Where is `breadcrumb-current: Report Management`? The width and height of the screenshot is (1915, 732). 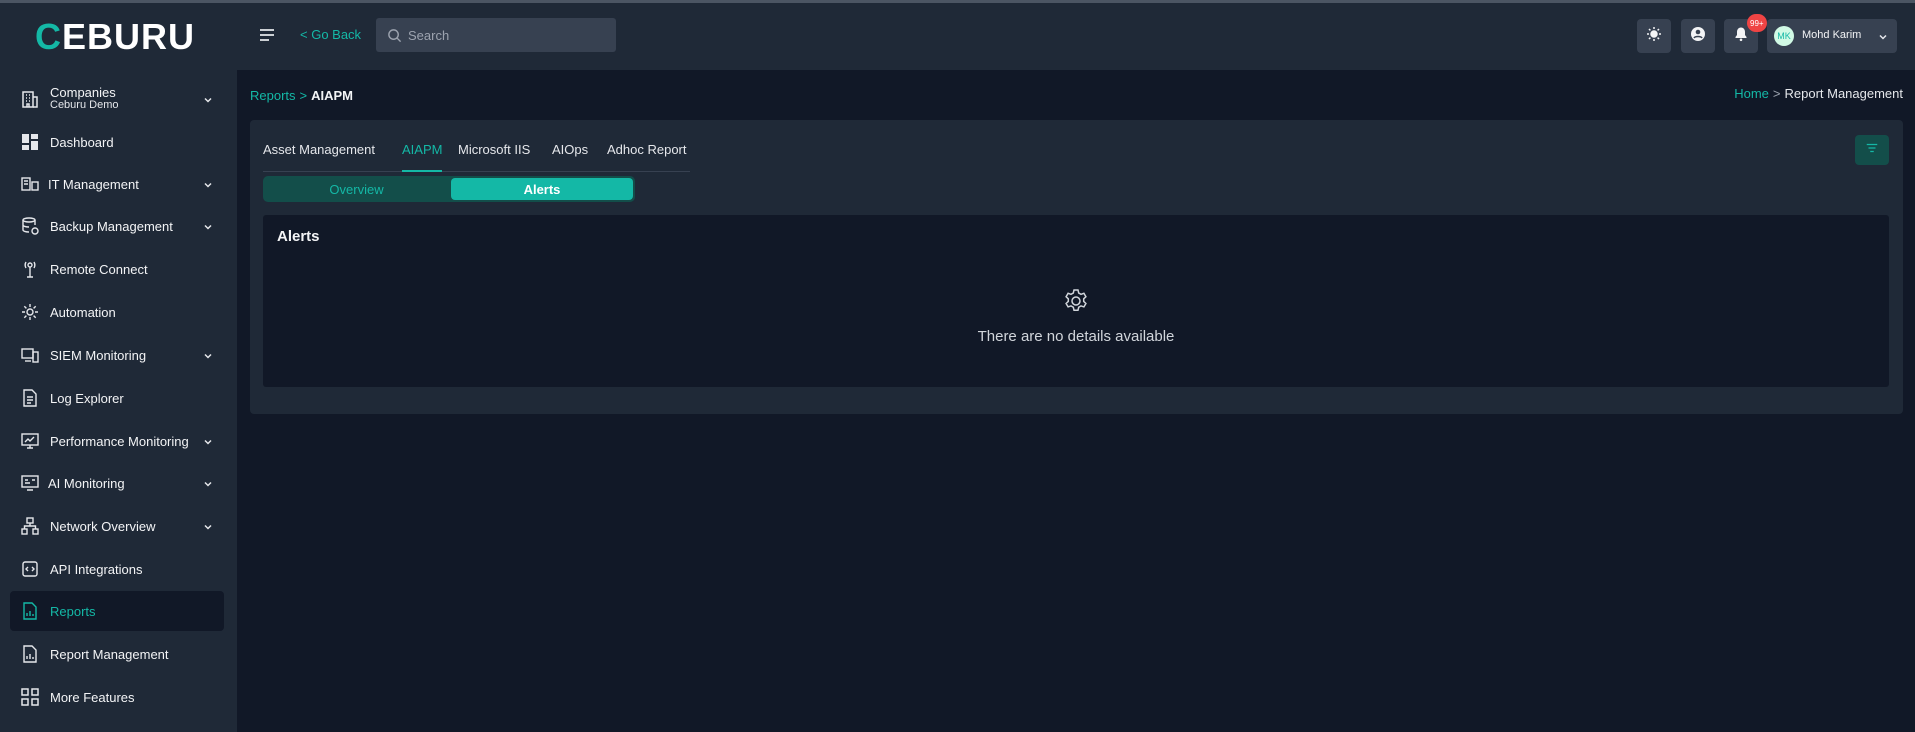
breadcrumb-current: Report Management is located at coordinates (1843, 93).